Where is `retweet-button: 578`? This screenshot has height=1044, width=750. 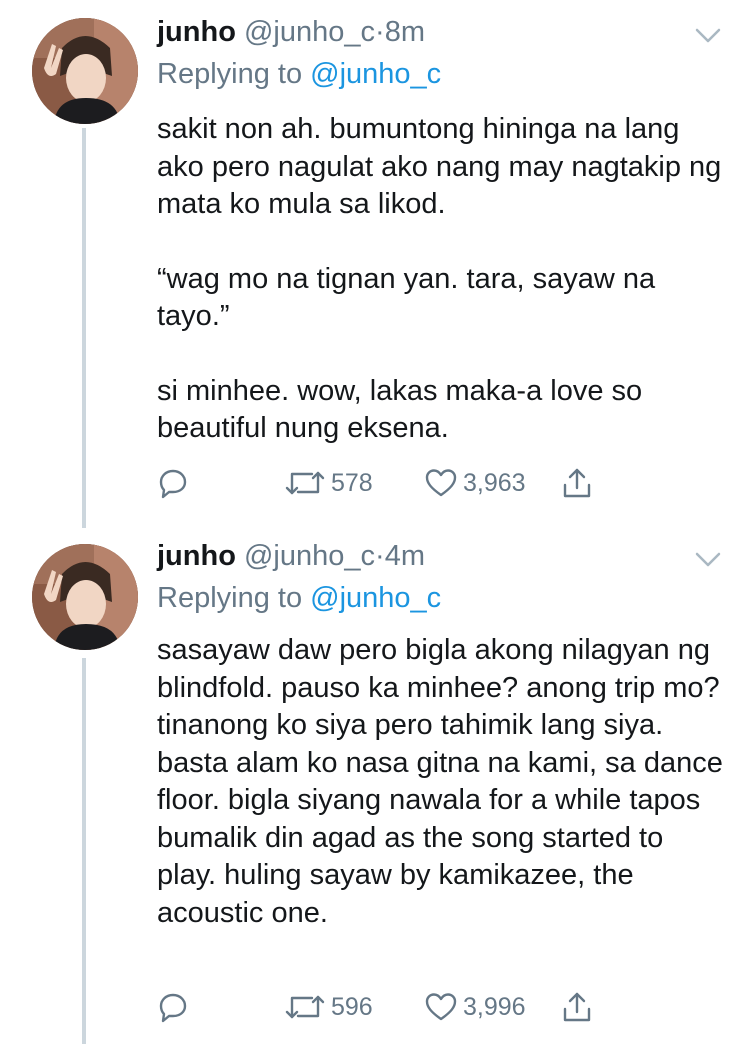
retweet-button: 578 is located at coordinates (329, 483).